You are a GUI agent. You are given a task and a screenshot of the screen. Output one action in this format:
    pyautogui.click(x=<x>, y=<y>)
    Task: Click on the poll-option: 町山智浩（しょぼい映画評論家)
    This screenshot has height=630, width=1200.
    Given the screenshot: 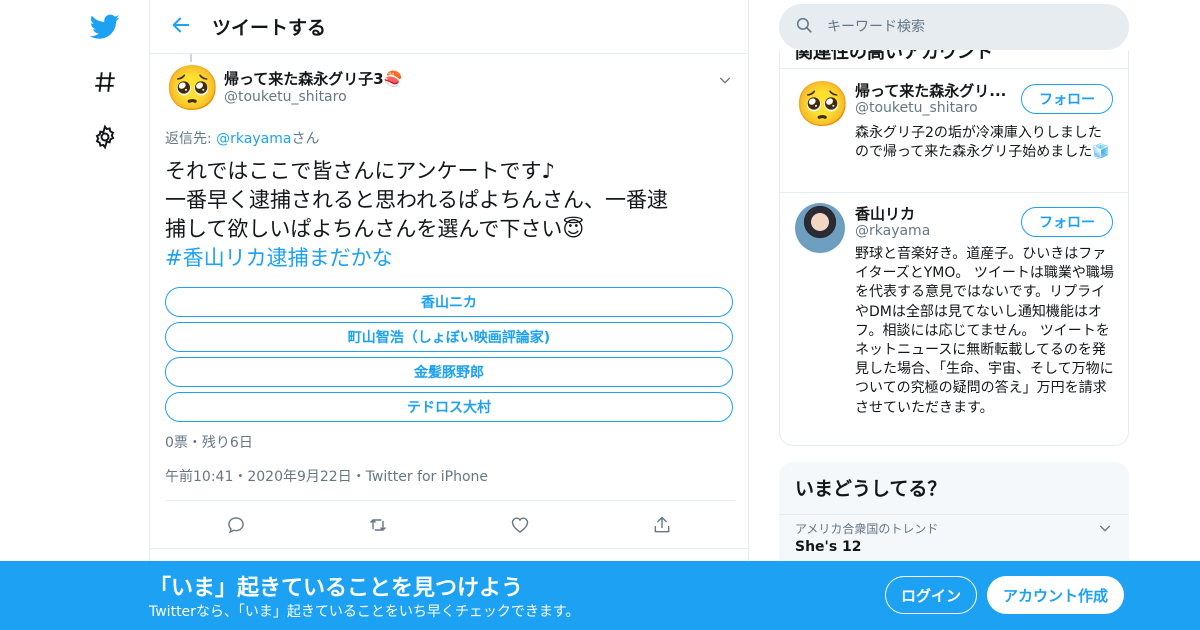 What is the action you would take?
    pyautogui.click(x=449, y=337)
    